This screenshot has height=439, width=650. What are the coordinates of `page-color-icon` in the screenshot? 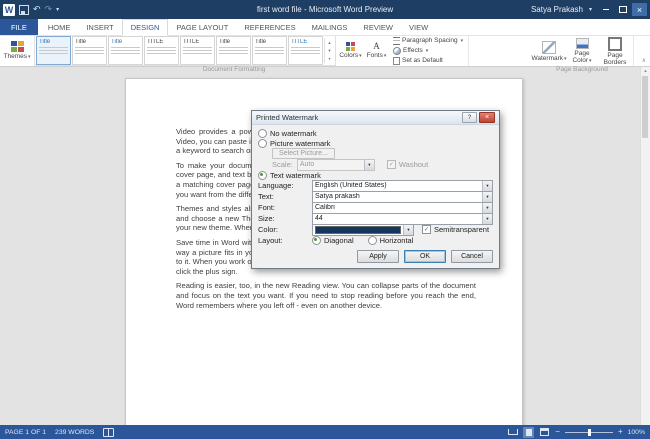 It's located at (582, 43).